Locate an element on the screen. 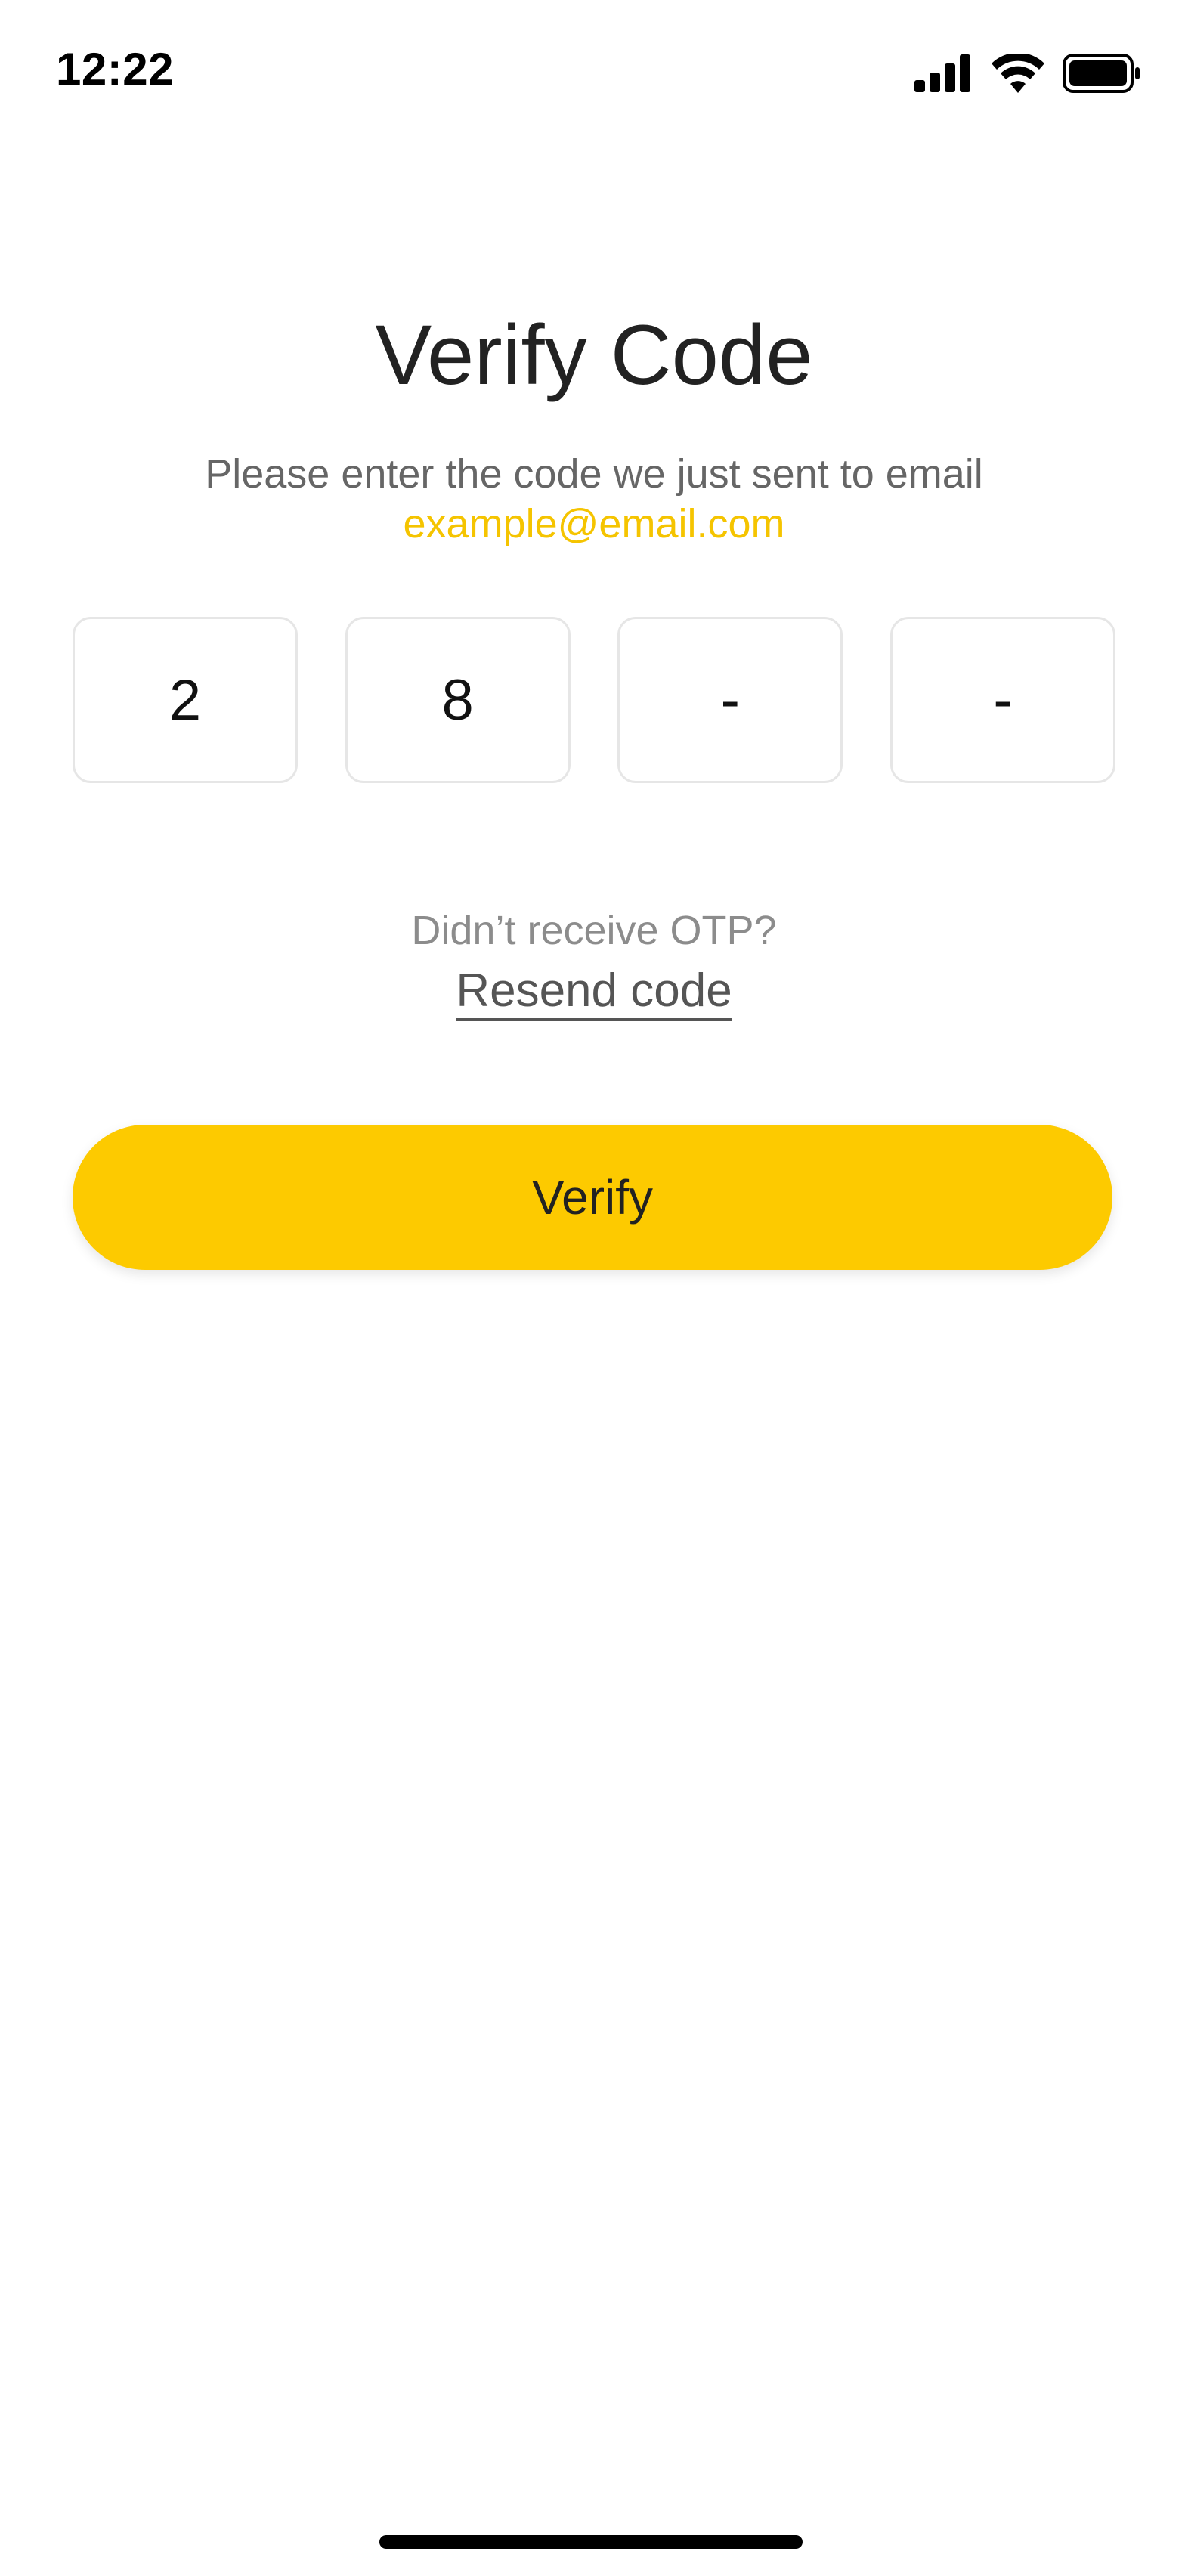 This screenshot has height=2576, width=1188. otp-digit-1: 2 is located at coordinates (186, 700).